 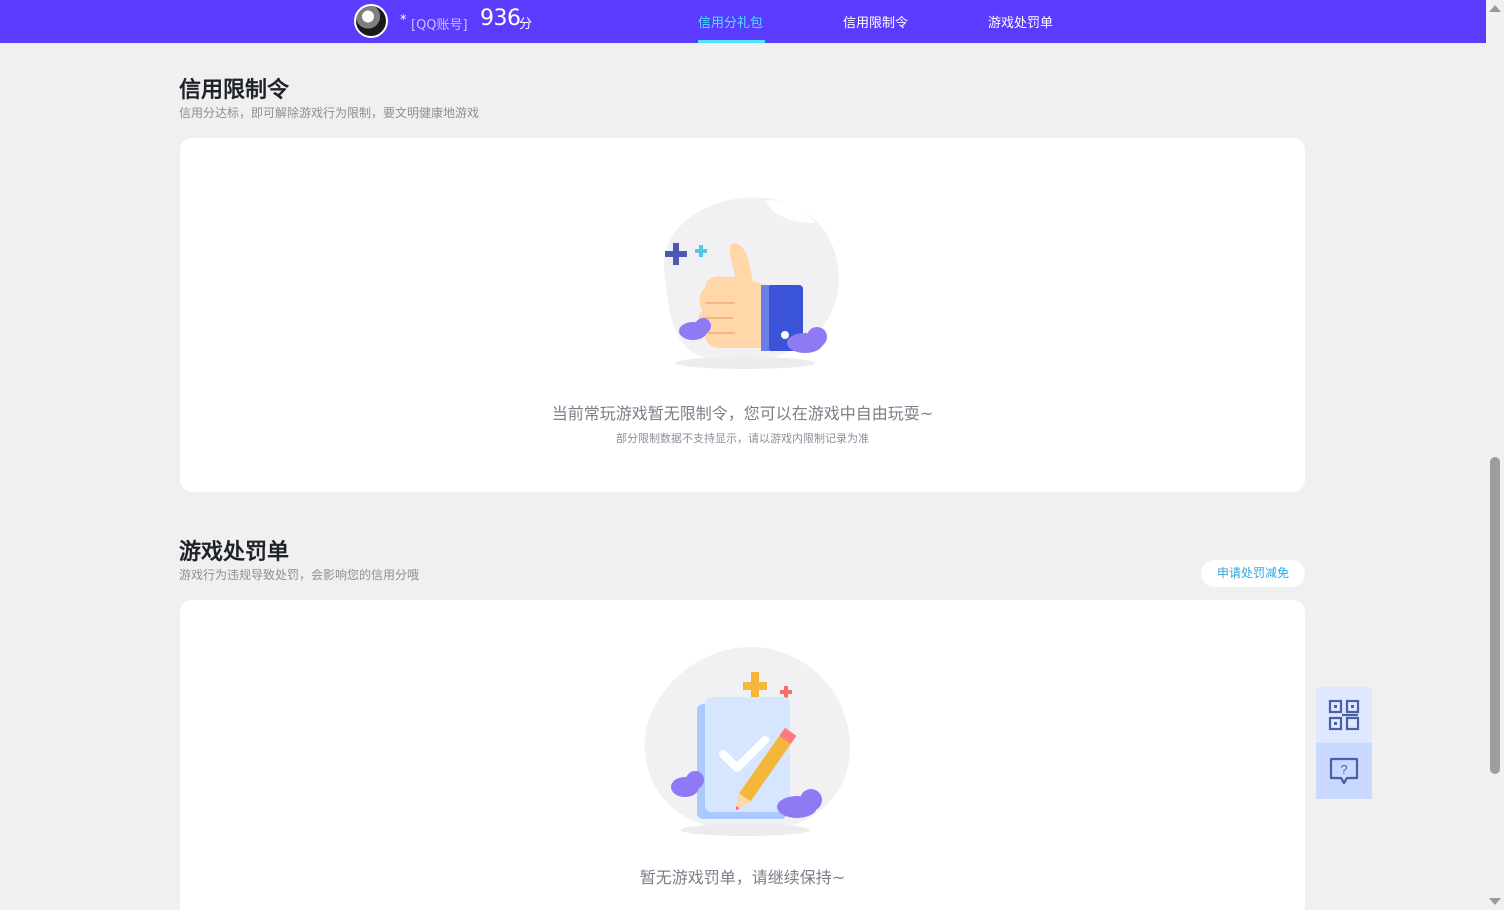 What do you see at coordinates (234, 90) in the screenshot?
I see `restriction-section-title: 信用限制令` at bounding box center [234, 90].